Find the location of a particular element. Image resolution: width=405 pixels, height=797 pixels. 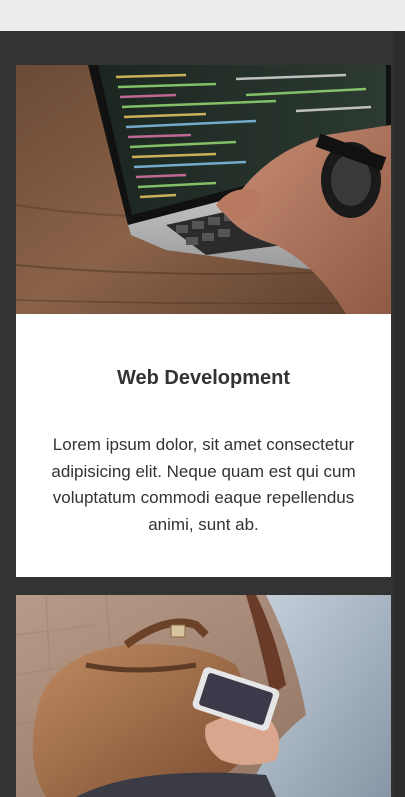

page-scrollbar-track is located at coordinates (399, 414).